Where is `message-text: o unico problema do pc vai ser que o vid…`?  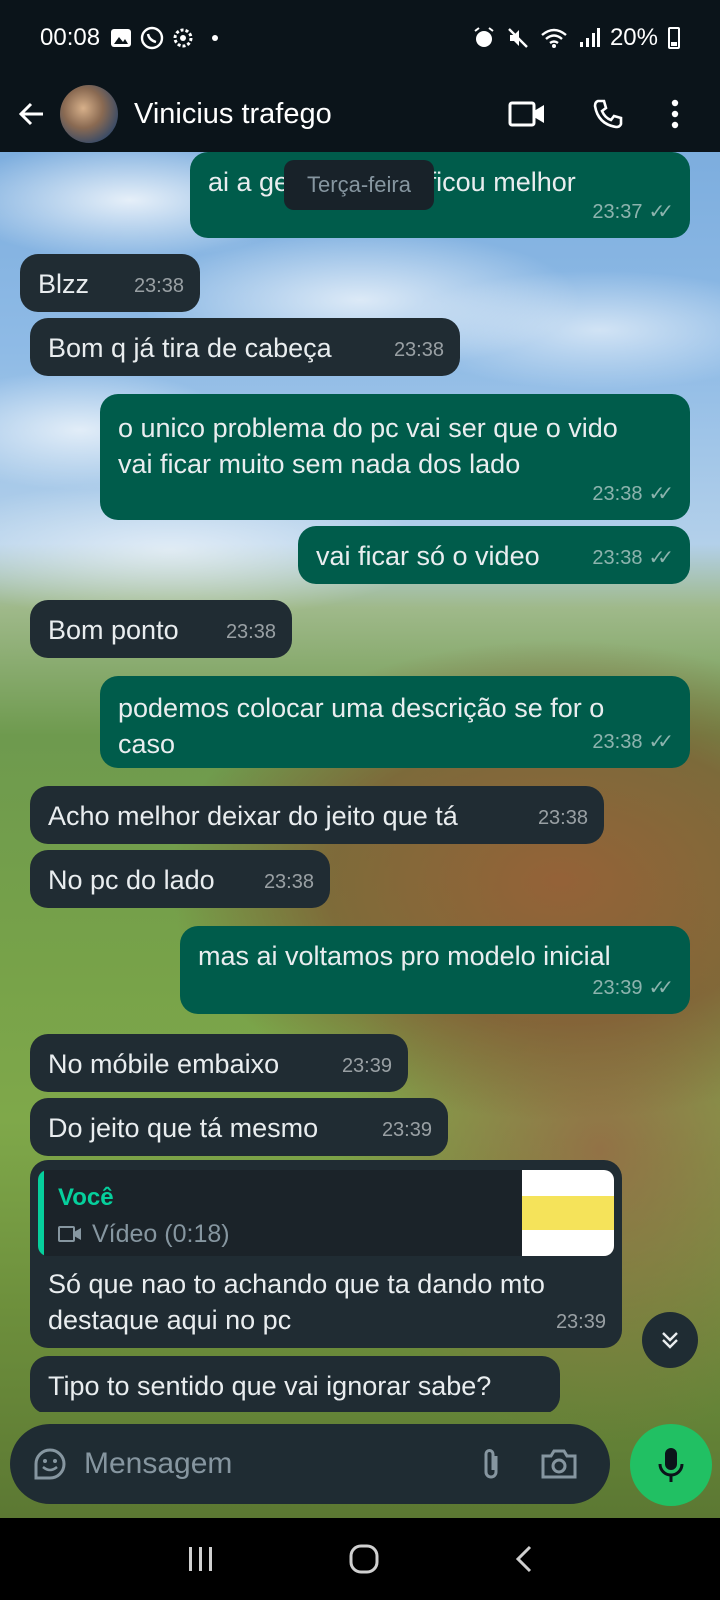
message-text: o unico problema do pc vai ser que o vid… is located at coordinates (368, 446).